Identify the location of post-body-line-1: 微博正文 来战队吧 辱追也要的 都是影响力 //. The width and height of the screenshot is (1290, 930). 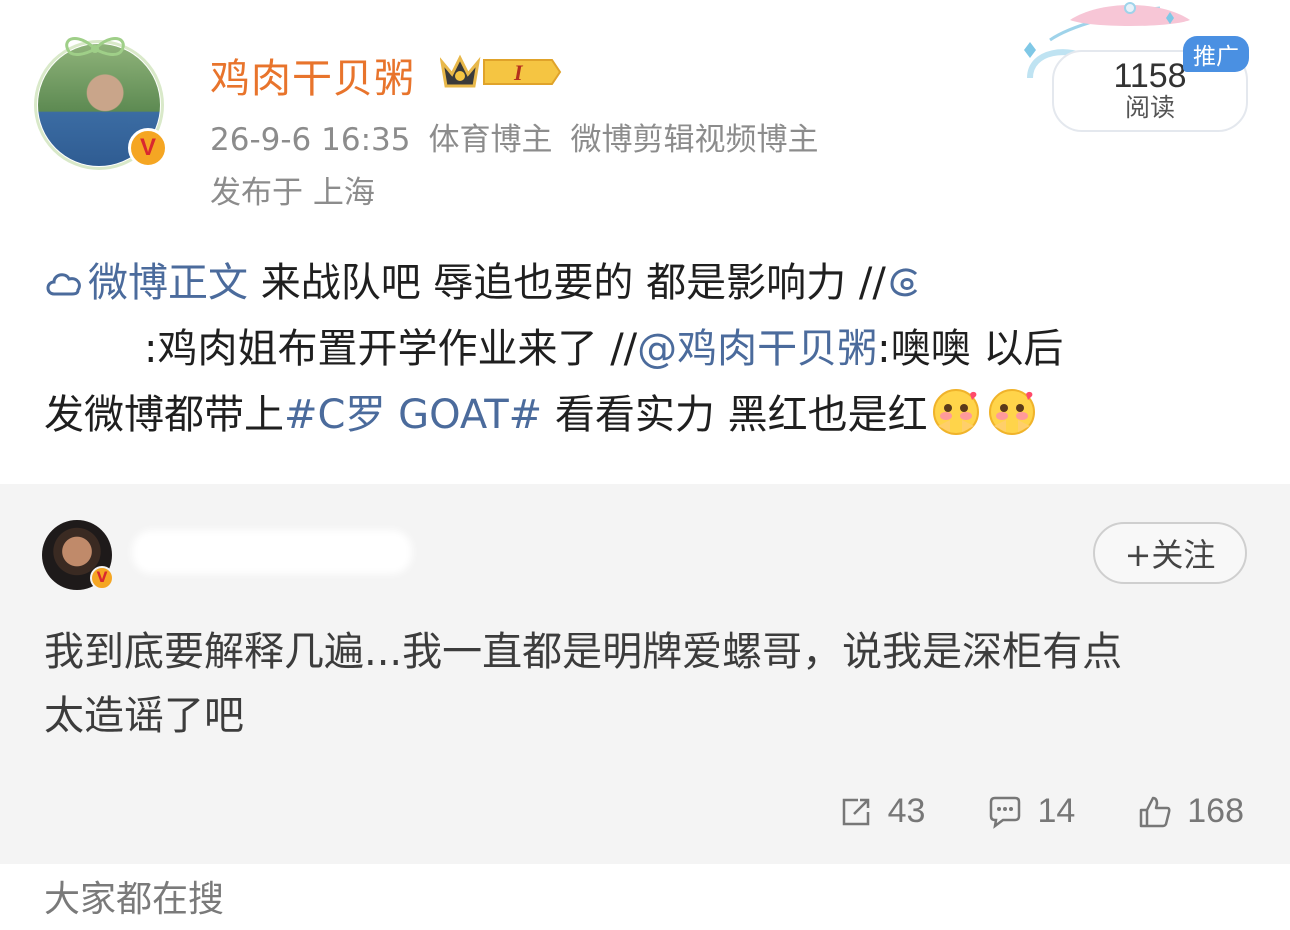
(649, 283).